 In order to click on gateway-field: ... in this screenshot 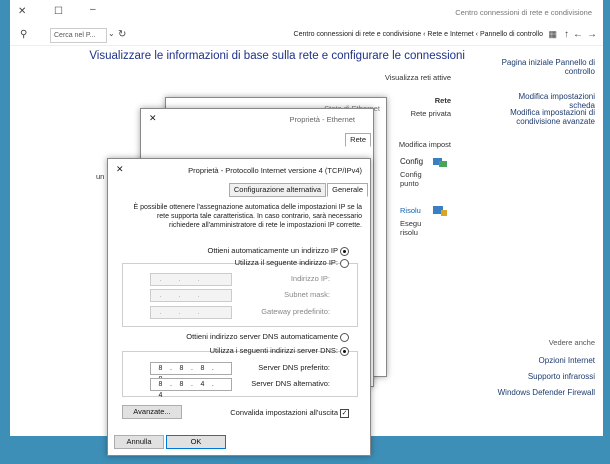, I will do `click(191, 312)`.